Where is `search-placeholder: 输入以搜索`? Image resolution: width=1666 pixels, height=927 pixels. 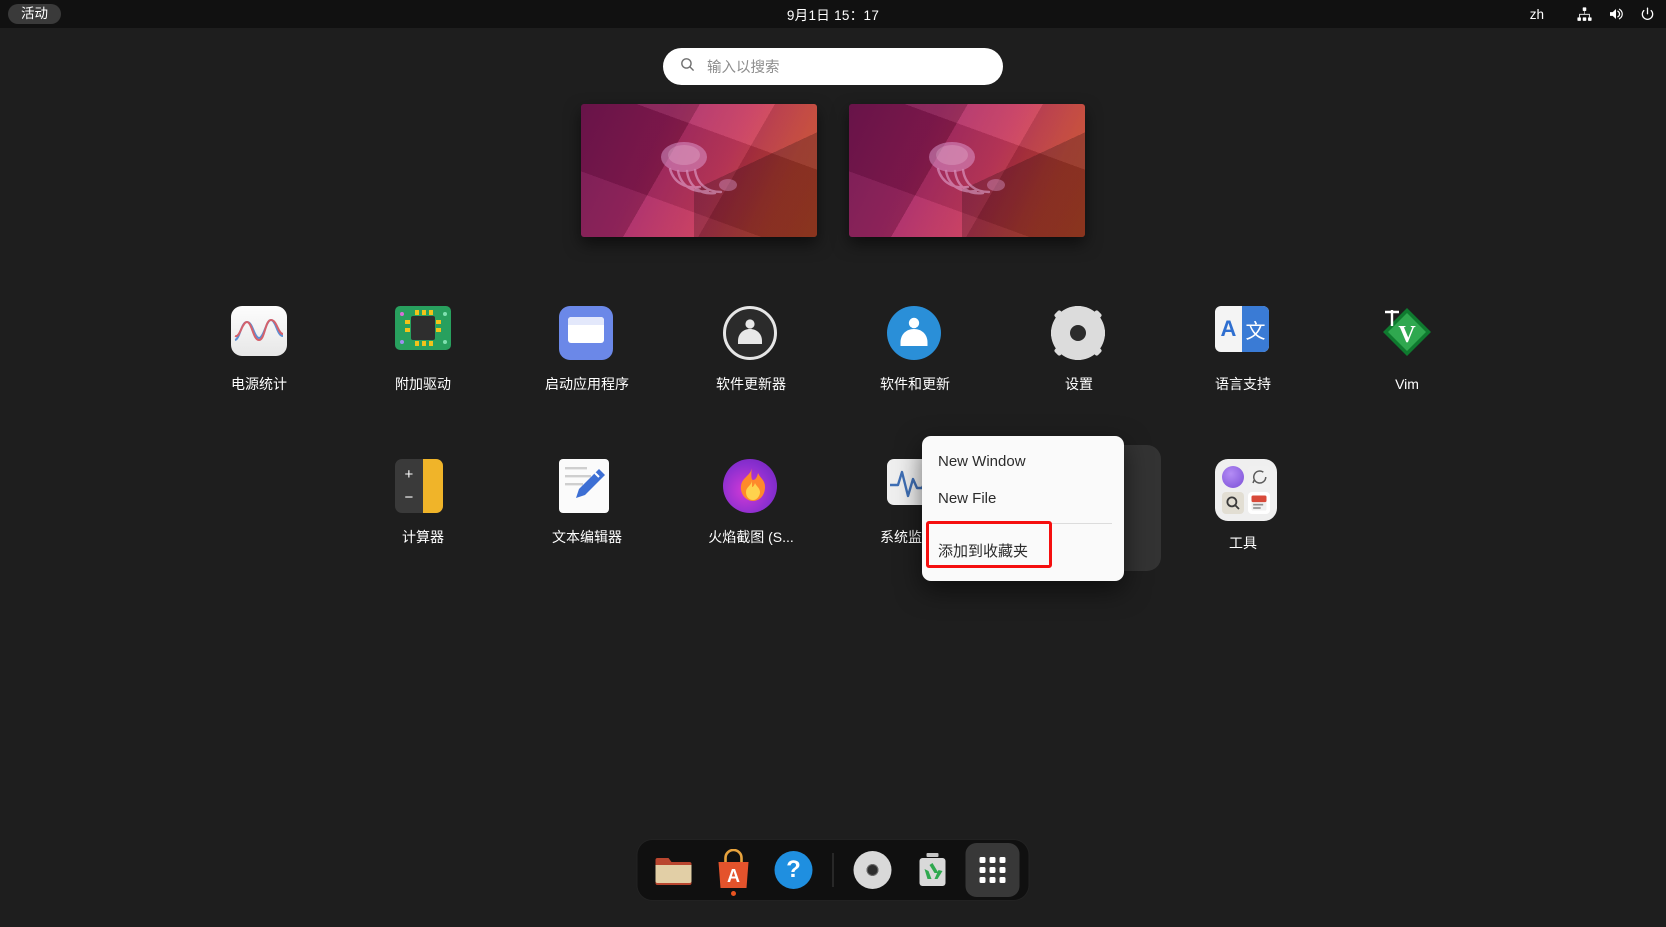 search-placeholder: 输入以搜索 is located at coordinates (743, 68).